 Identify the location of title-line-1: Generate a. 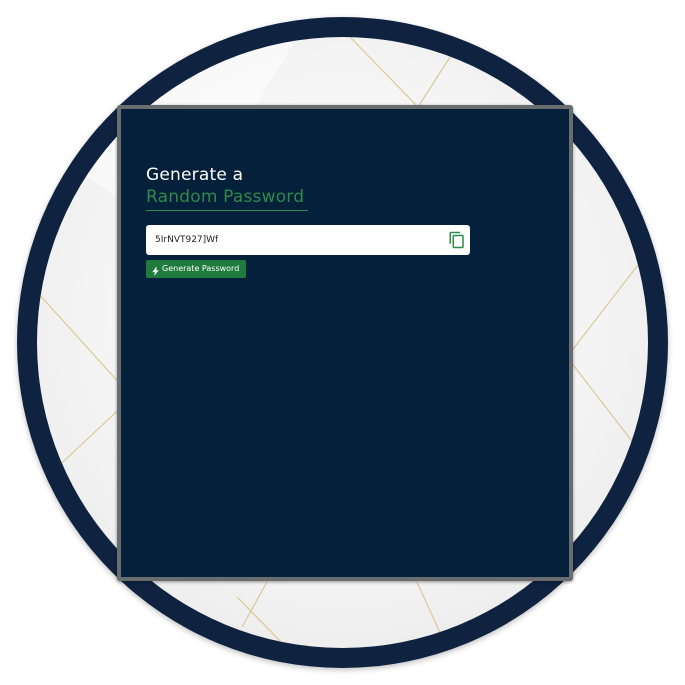
(195, 175).